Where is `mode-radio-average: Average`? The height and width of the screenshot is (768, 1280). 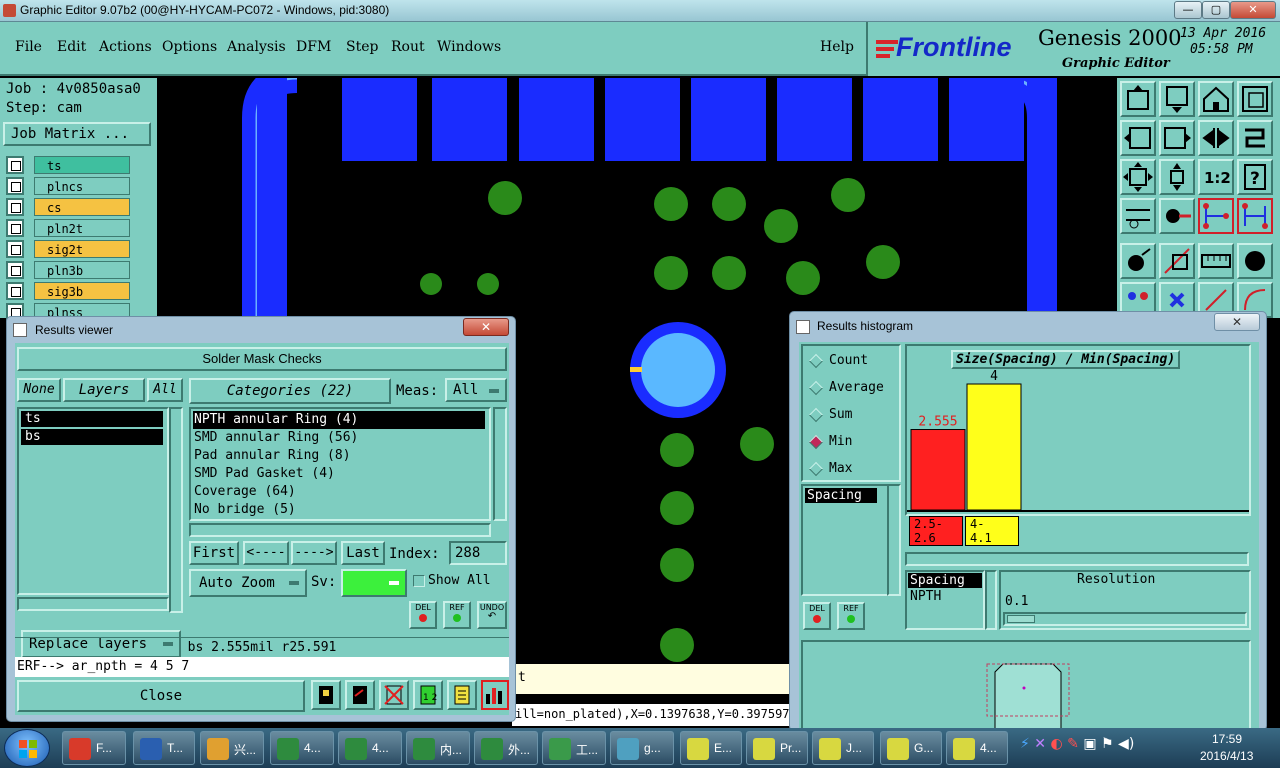 mode-radio-average: Average is located at coordinates (852, 389).